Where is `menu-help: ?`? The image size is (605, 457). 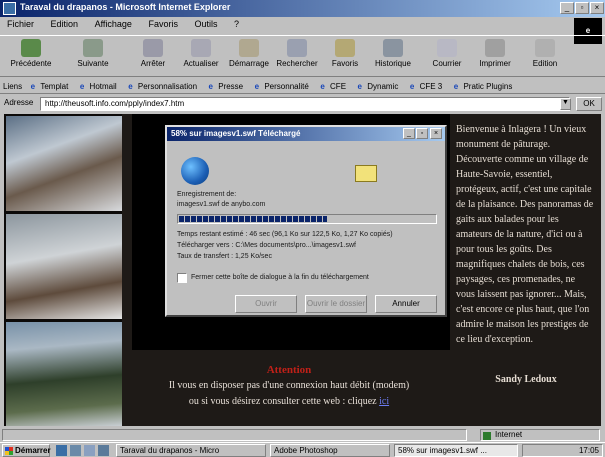
menu-help: ? is located at coordinates (236, 24).